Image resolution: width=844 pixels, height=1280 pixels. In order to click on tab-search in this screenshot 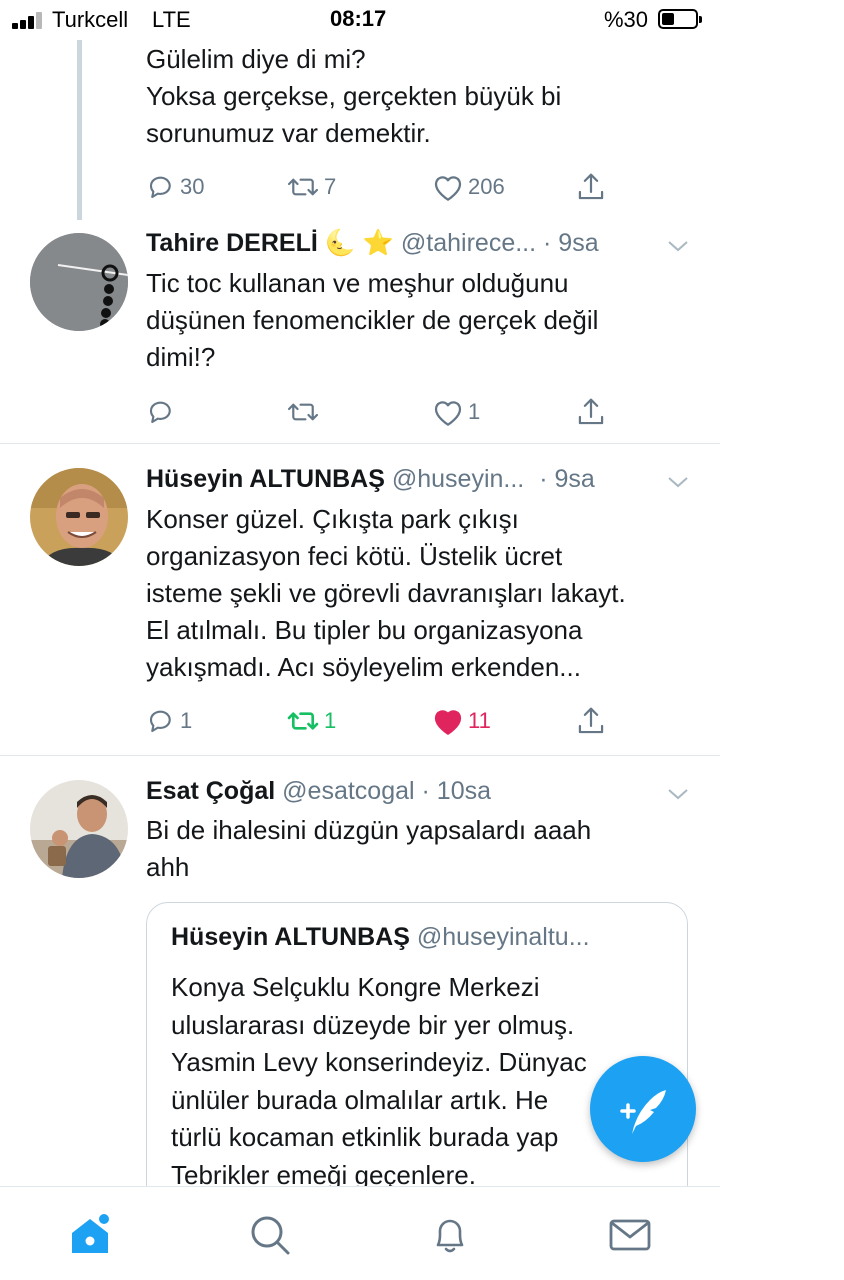, I will do `click(270, 1235)`.